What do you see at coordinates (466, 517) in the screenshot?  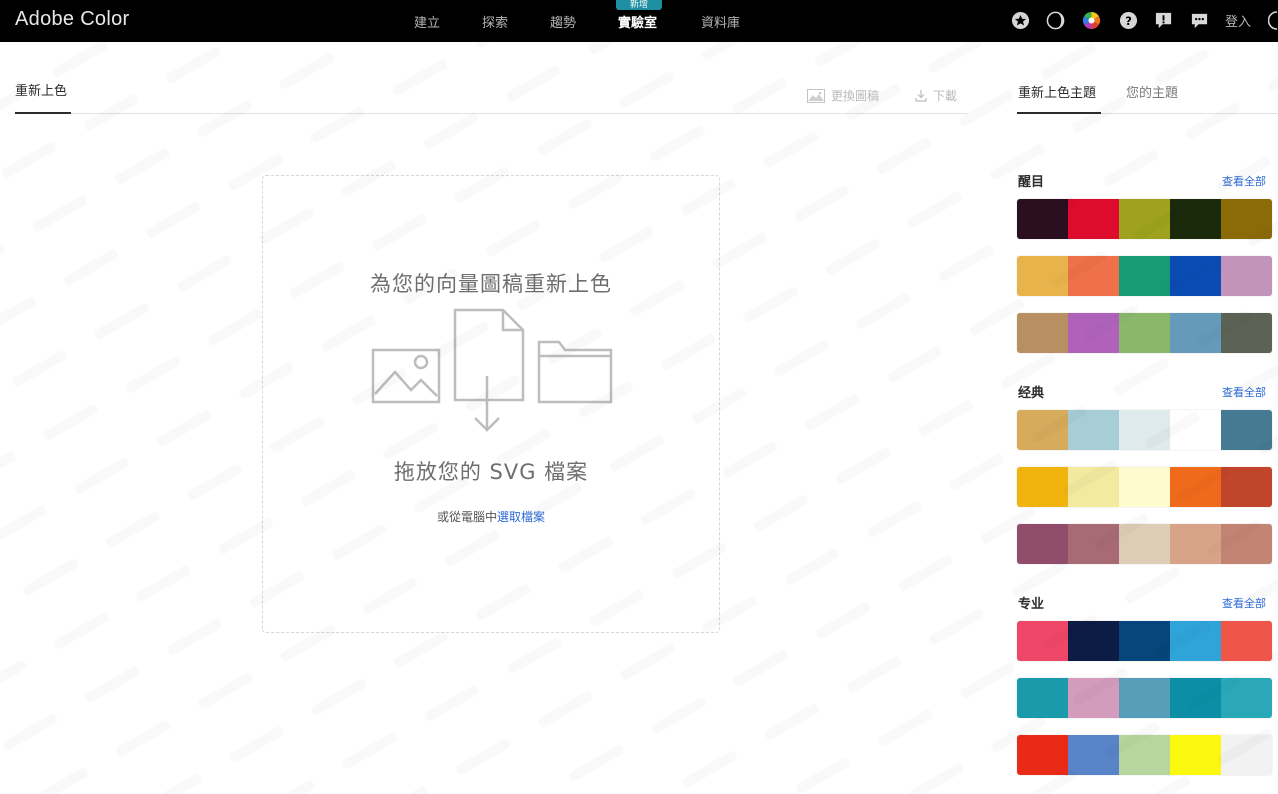 I see `select-file-prefix: 或從電腦中` at bounding box center [466, 517].